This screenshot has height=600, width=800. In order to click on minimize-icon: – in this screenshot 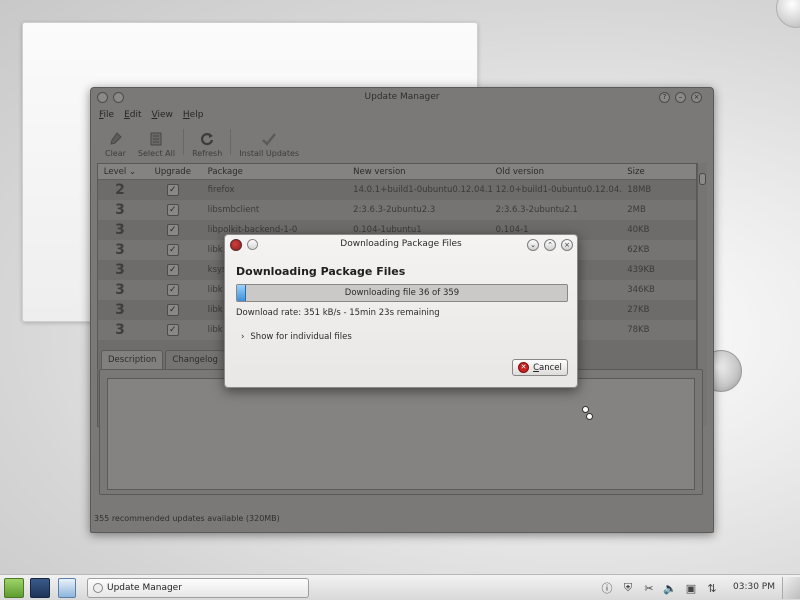, I will do `click(680, 97)`.